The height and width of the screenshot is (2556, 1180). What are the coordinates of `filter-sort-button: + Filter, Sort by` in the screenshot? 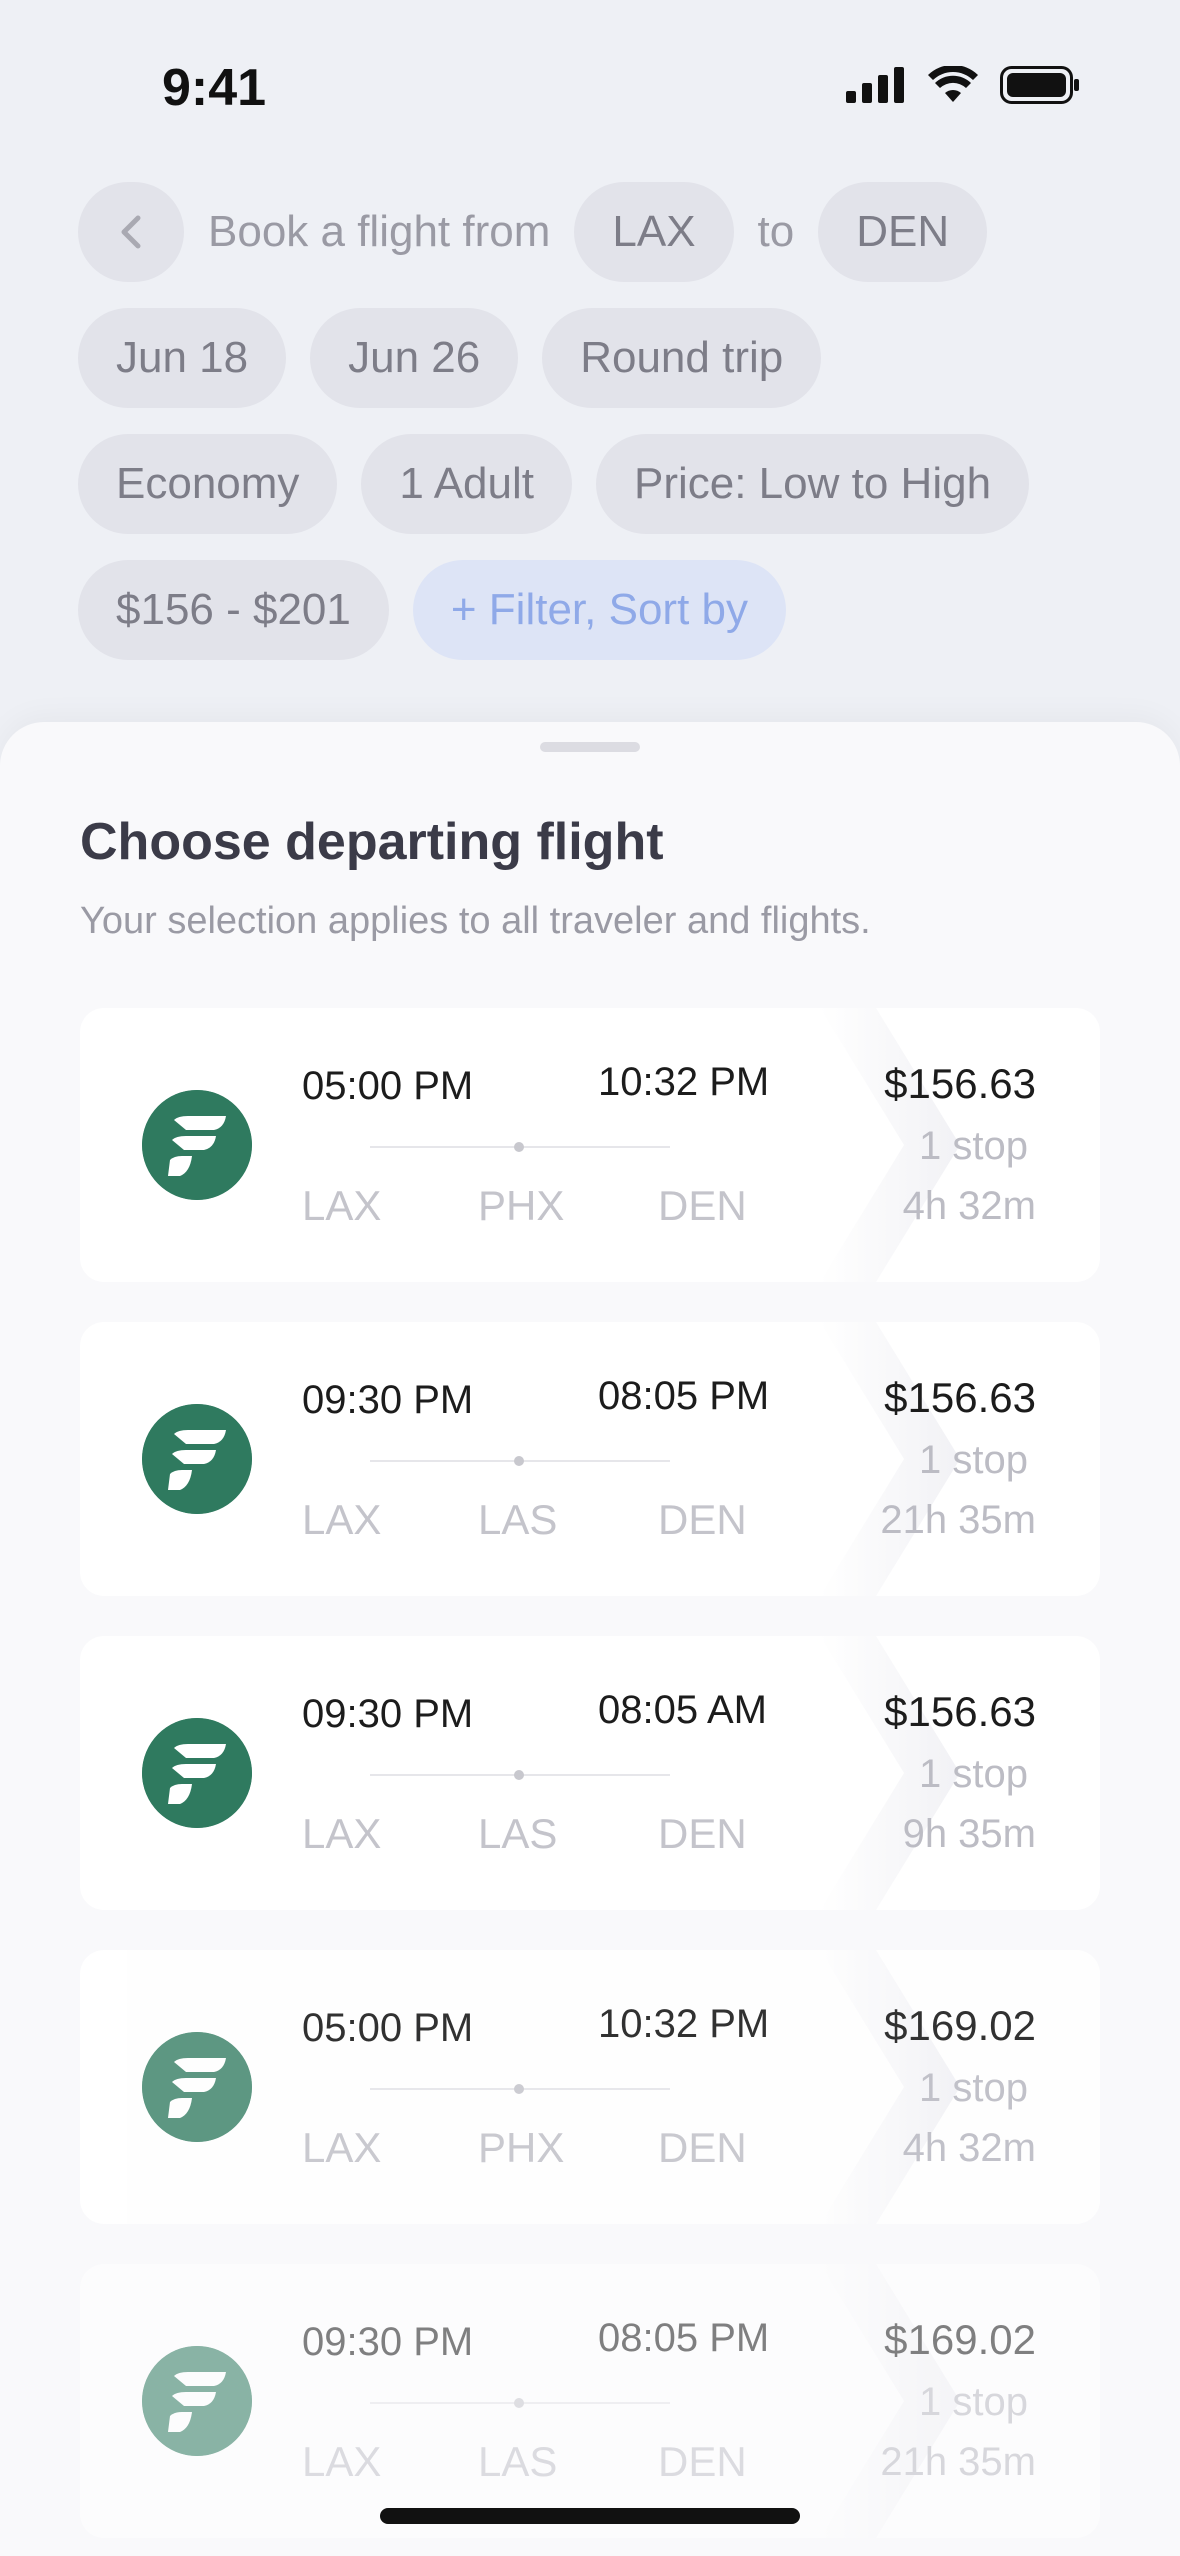 It's located at (599, 610).